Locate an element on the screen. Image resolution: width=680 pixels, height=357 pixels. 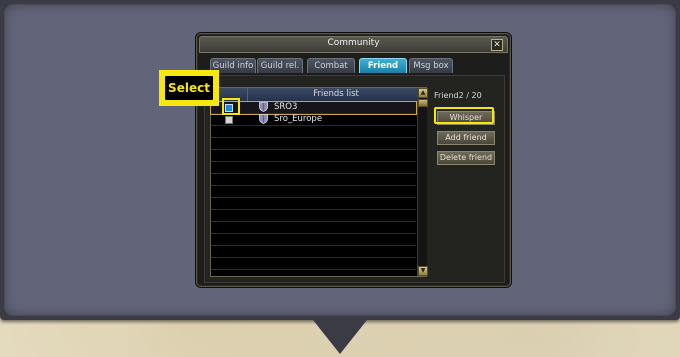
scroll-thumb is located at coordinates (423, 103).